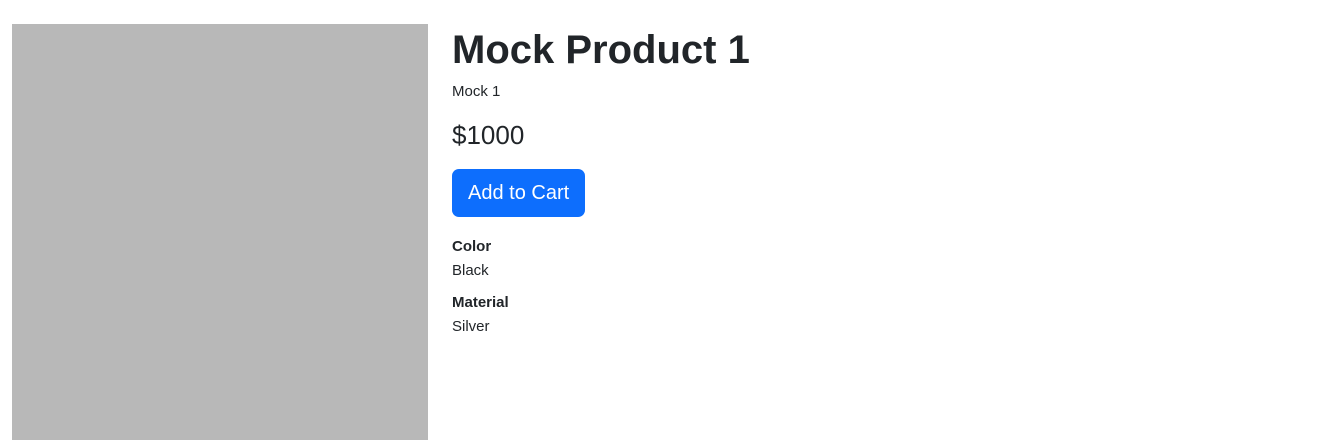 This screenshot has height=440, width=1320. I want to click on product-subtitle: Mock 1, so click(476, 91).